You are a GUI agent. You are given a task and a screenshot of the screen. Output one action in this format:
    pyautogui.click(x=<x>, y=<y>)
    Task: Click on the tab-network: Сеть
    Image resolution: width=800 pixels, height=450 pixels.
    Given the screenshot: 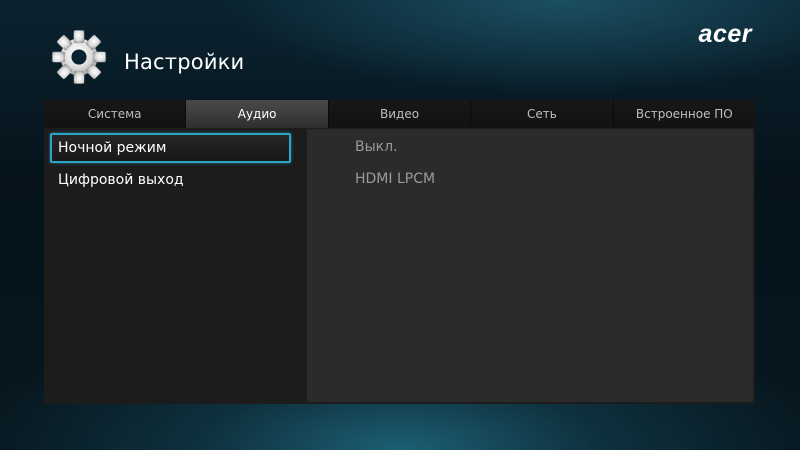 What is the action you would take?
    pyautogui.click(x=542, y=114)
    